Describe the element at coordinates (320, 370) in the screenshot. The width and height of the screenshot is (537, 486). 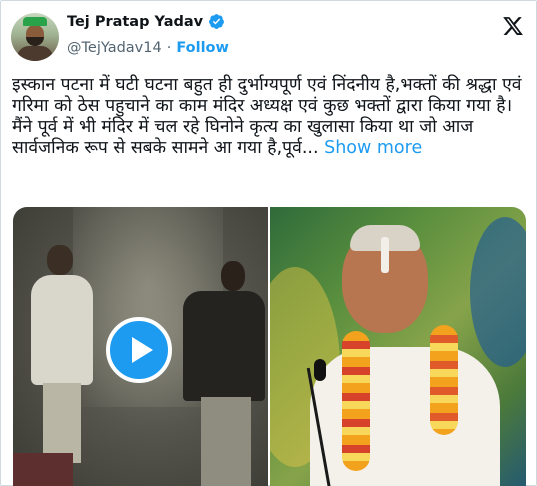
I see `photo-microphone-head` at that location.